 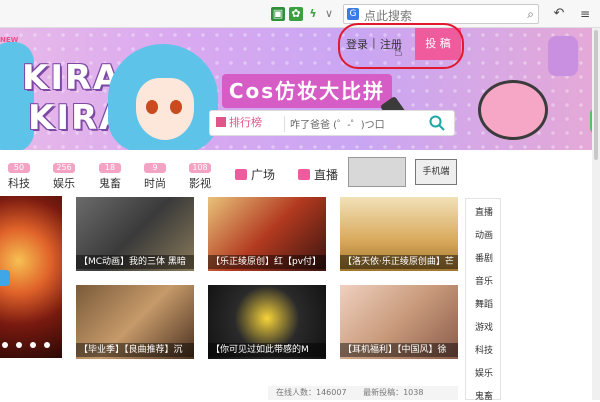 I want to click on scrollbar-thumb, so click(x=596, y=95).